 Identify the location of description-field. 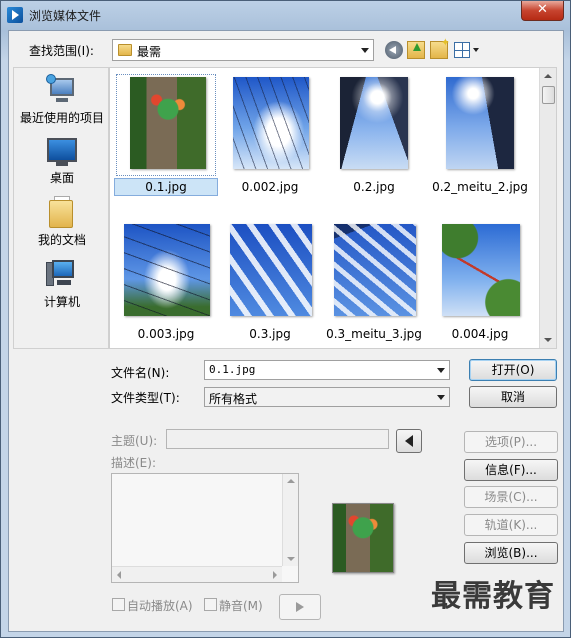
(205, 528).